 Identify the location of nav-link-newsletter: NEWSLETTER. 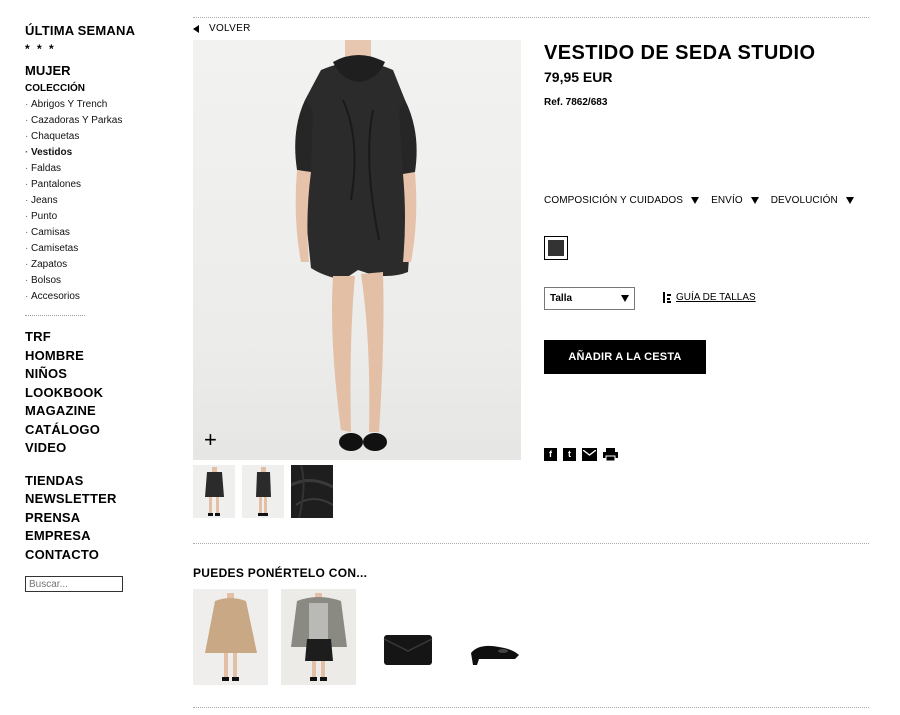
(95, 499).